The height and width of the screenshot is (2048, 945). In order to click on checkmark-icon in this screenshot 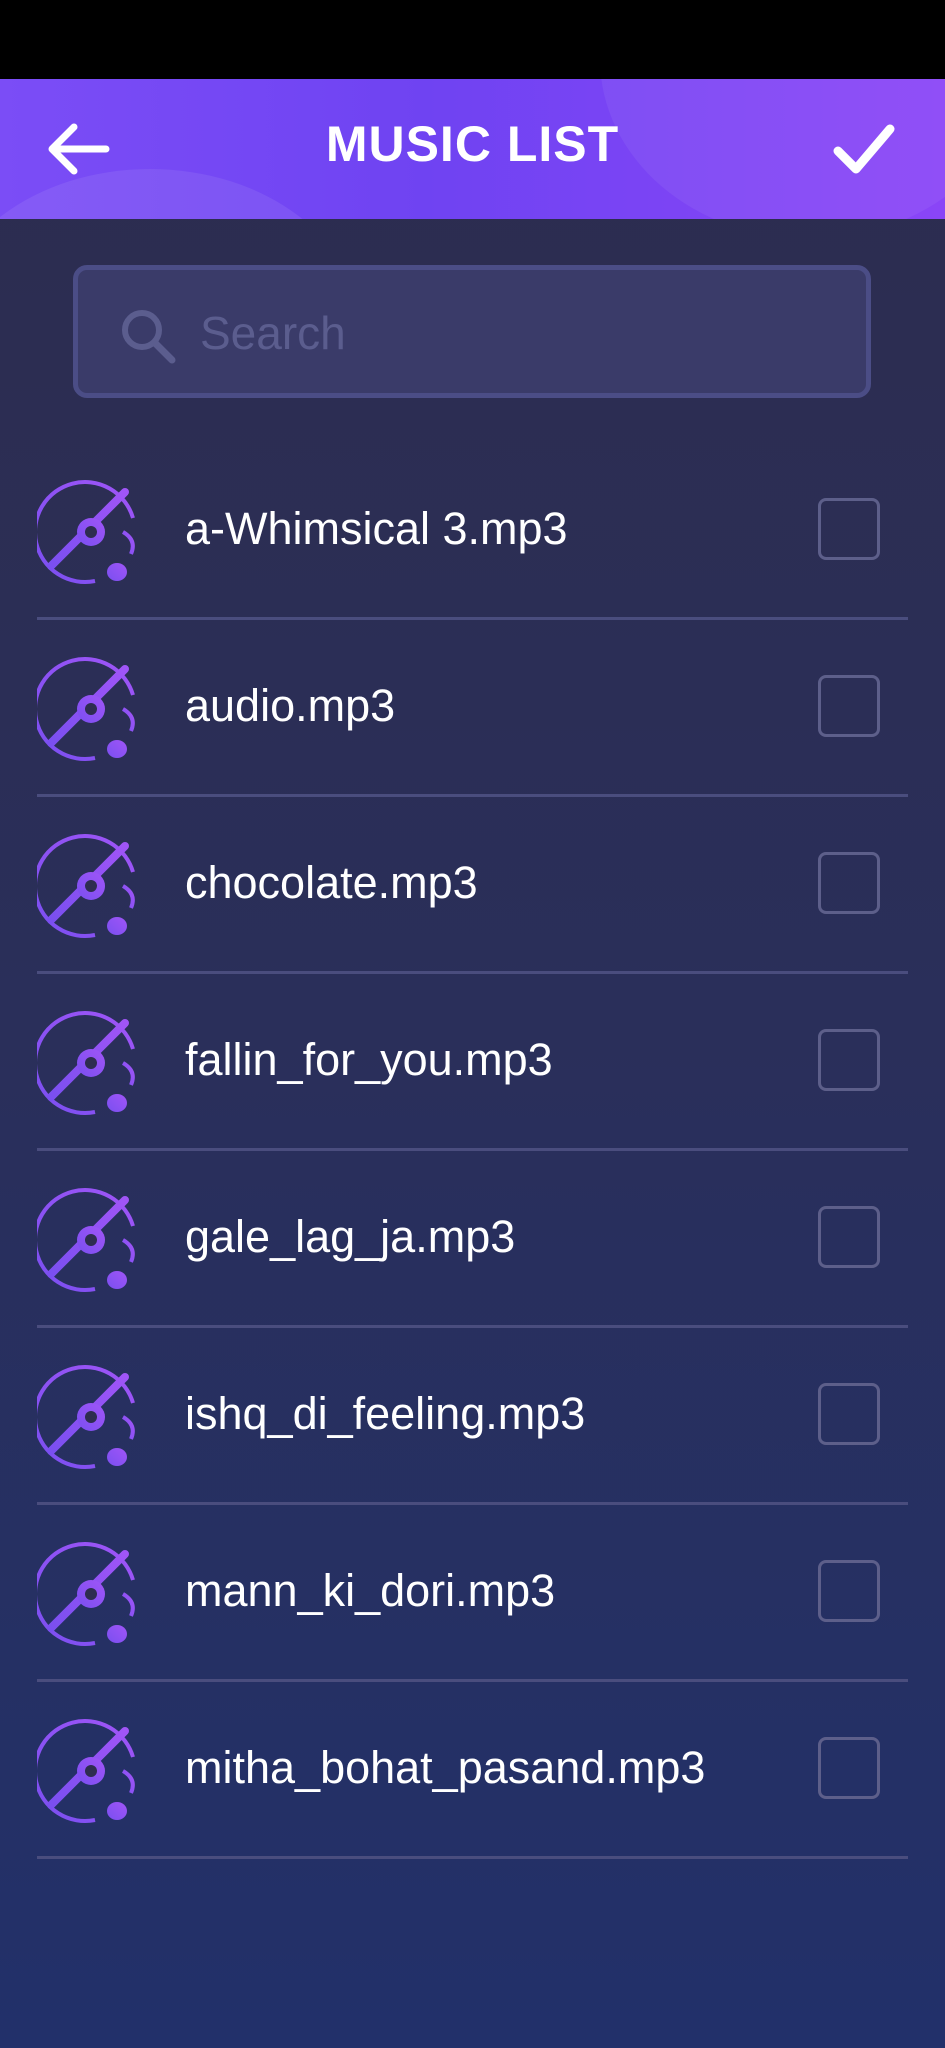, I will do `click(864, 149)`.